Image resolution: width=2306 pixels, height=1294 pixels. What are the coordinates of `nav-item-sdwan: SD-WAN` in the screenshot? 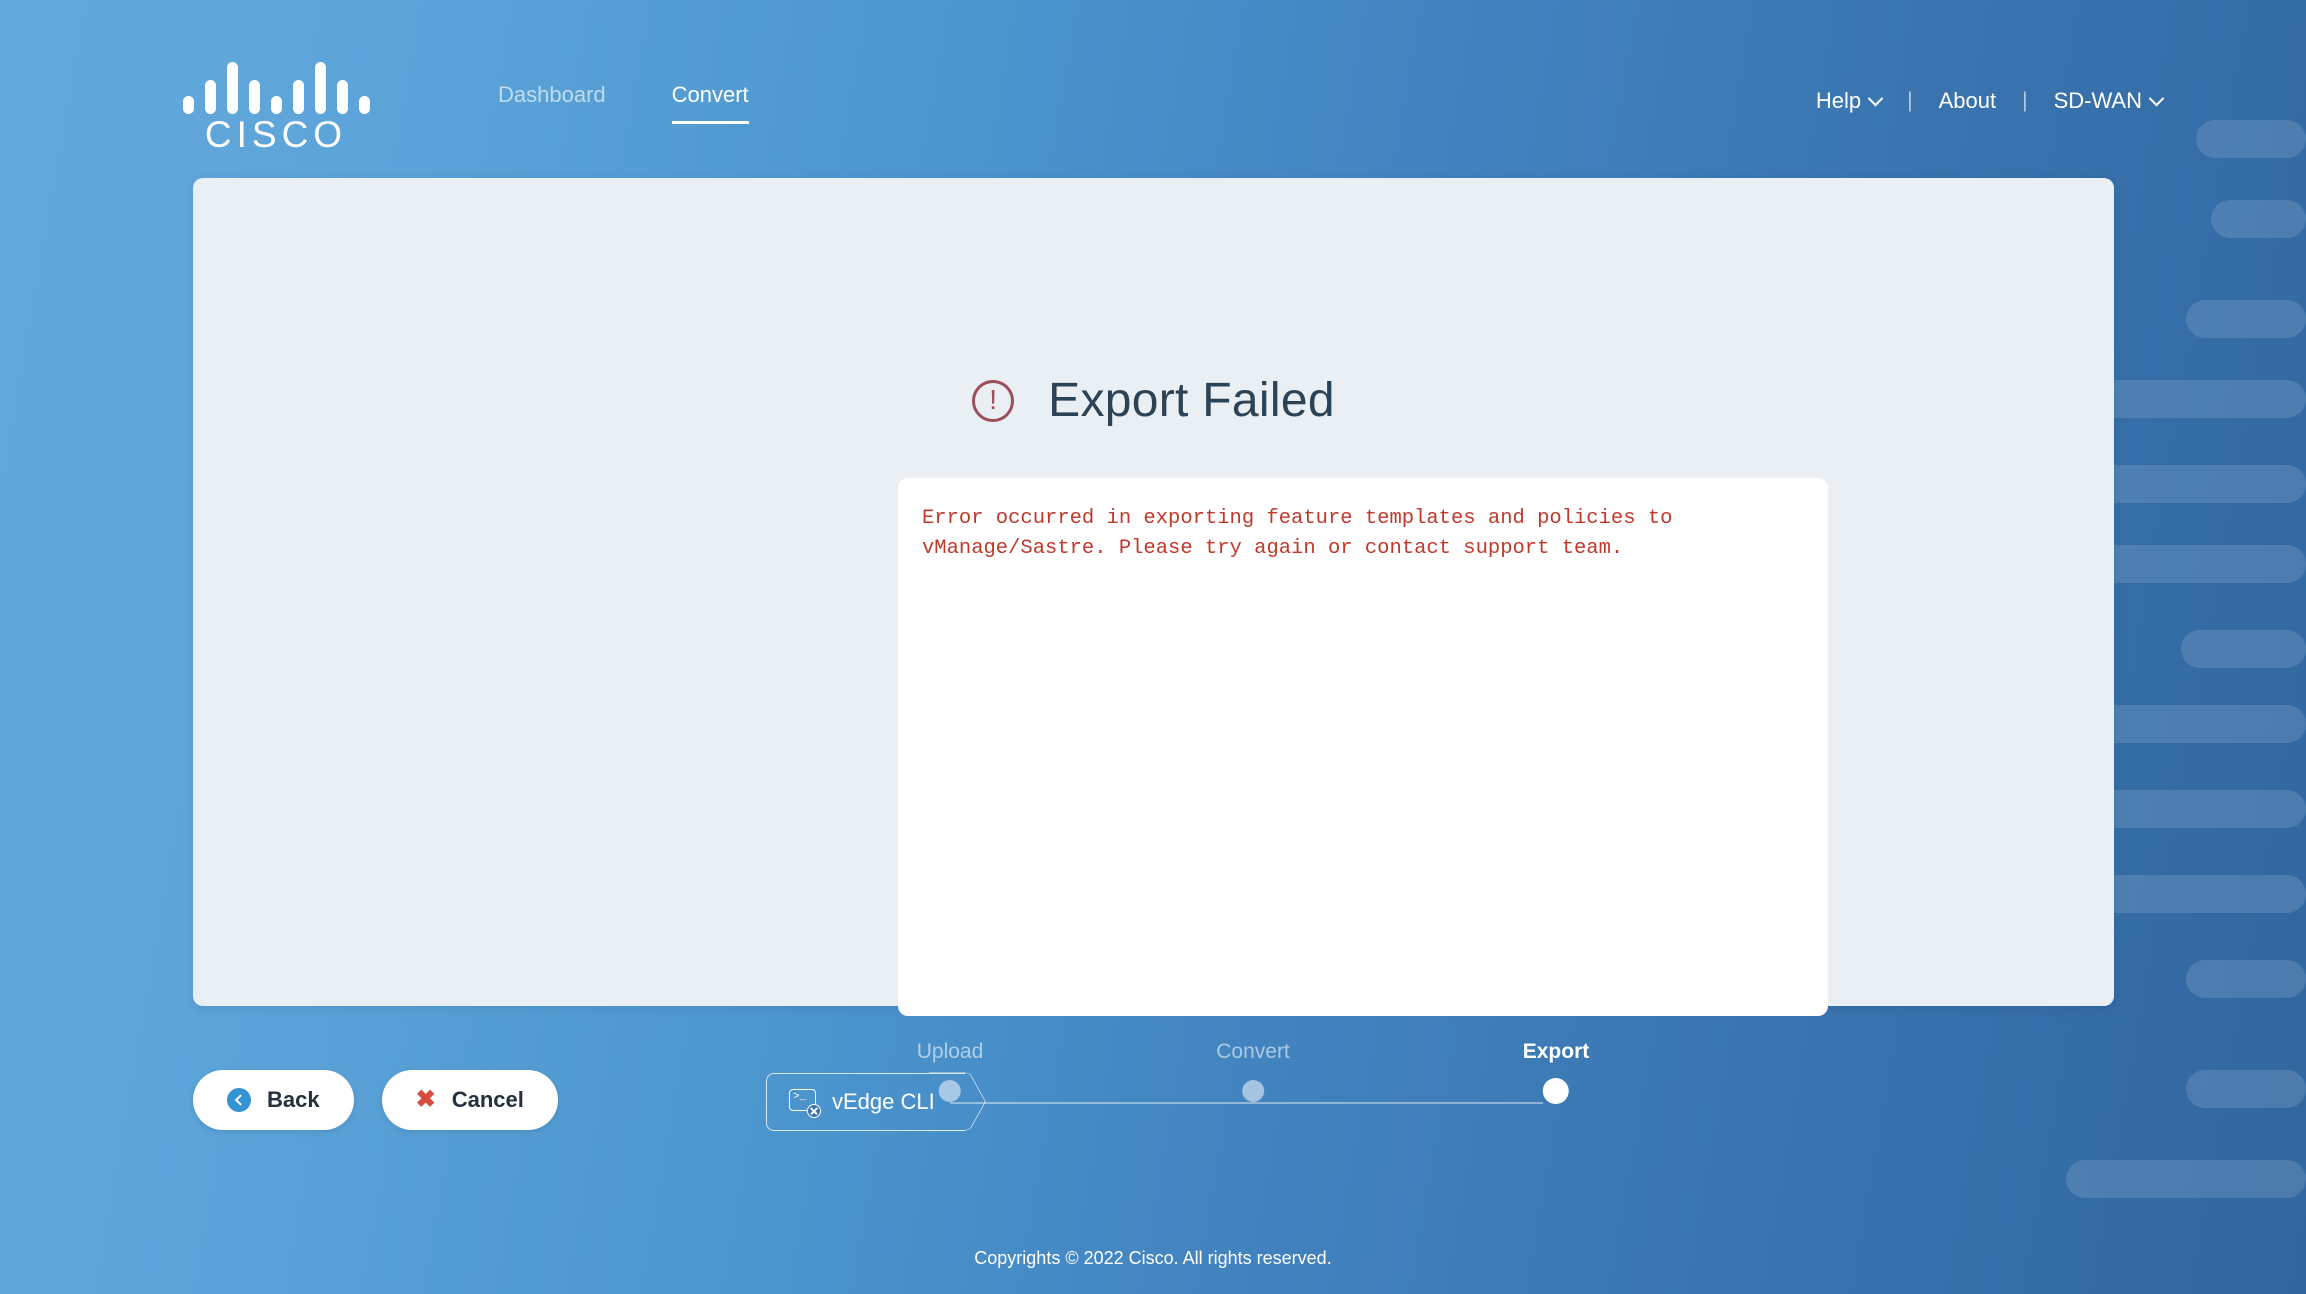 It's located at (2108, 101).